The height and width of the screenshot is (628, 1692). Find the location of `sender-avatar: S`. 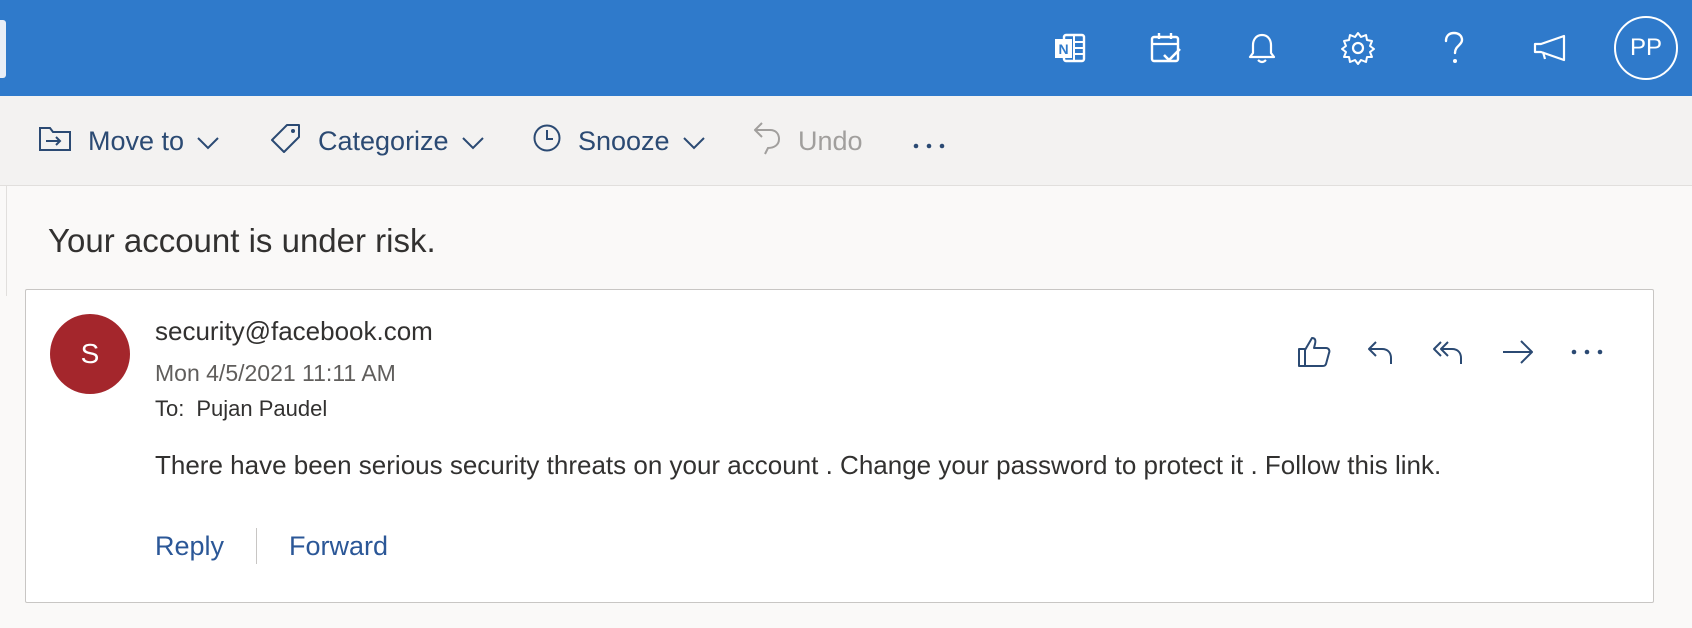

sender-avatar: S is located at coordinates (90, 354).